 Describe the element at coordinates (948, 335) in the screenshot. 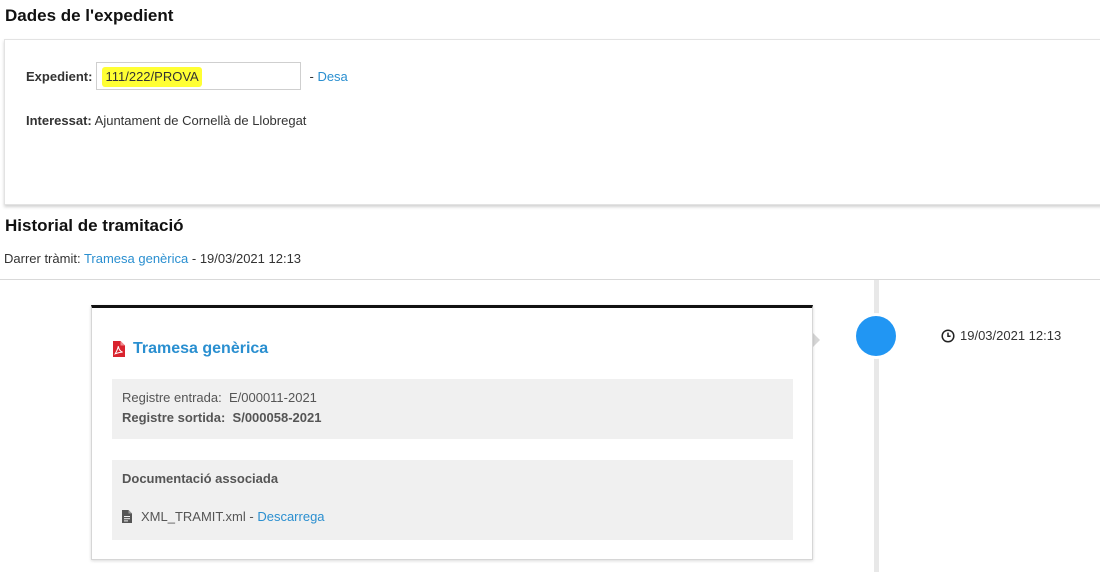

I see `clock-icon` at that location.